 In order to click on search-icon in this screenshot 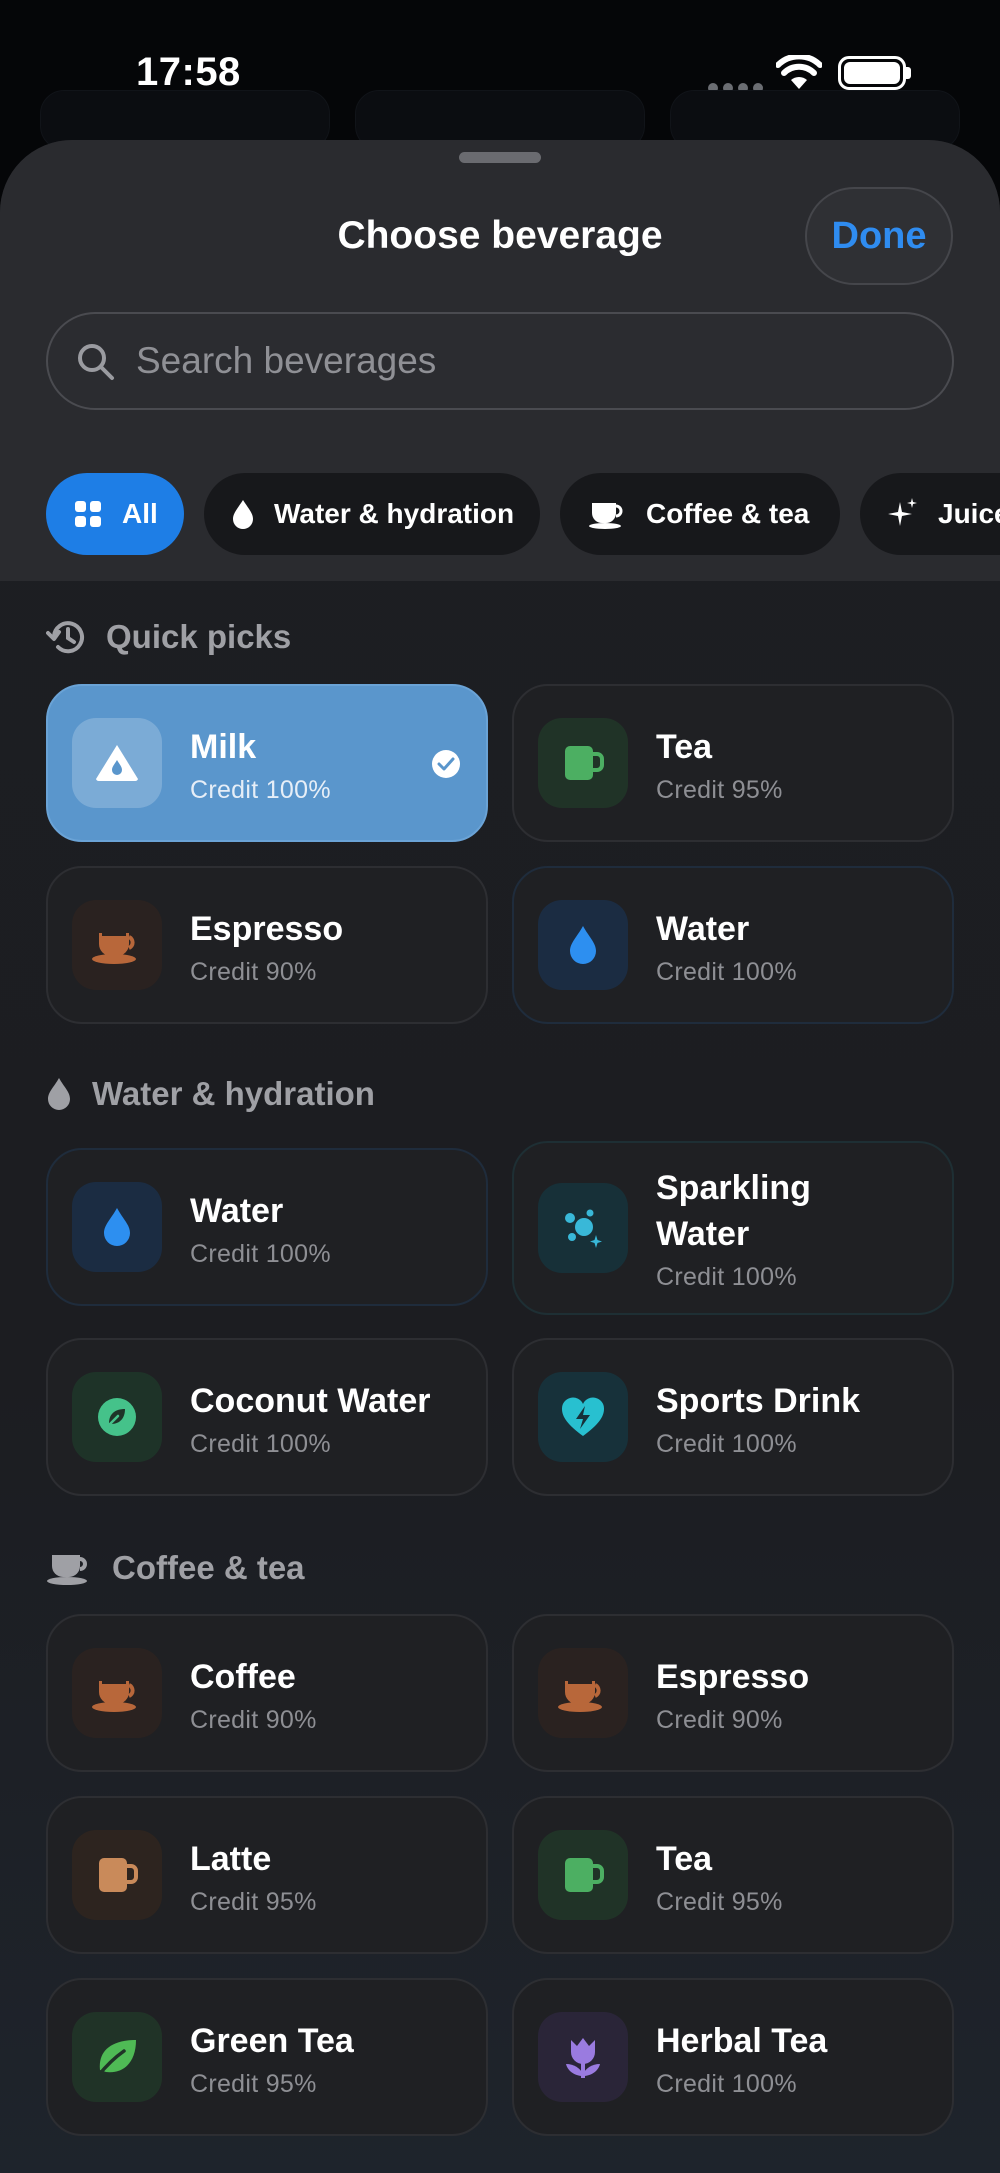, I will do `click(96, 362)`.